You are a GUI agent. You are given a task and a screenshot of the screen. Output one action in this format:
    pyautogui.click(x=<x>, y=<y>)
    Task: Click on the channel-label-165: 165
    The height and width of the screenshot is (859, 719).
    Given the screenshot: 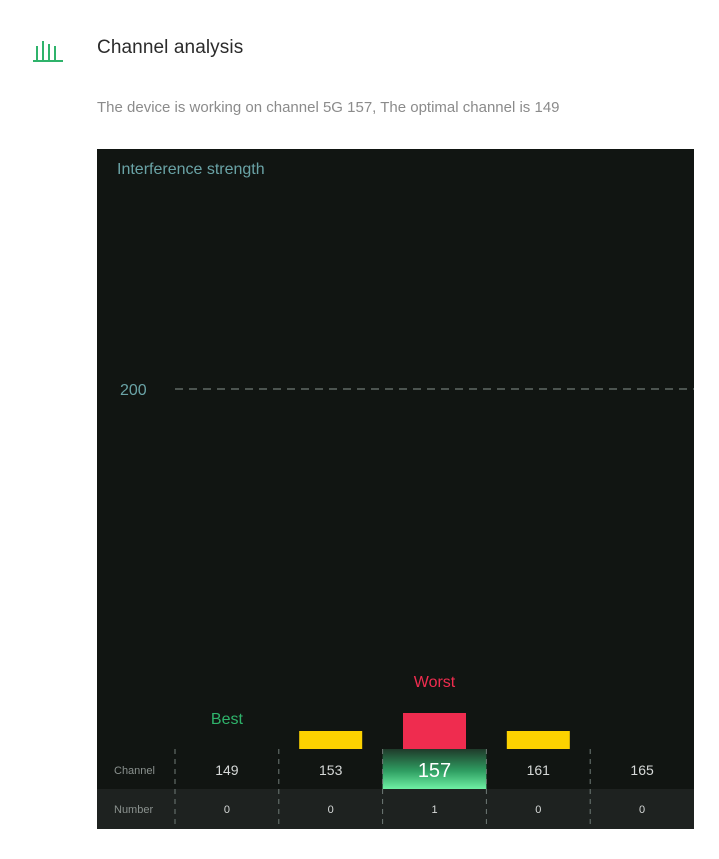 What is the action you would take?
    pyautogui.click(x=642, y=770)
    